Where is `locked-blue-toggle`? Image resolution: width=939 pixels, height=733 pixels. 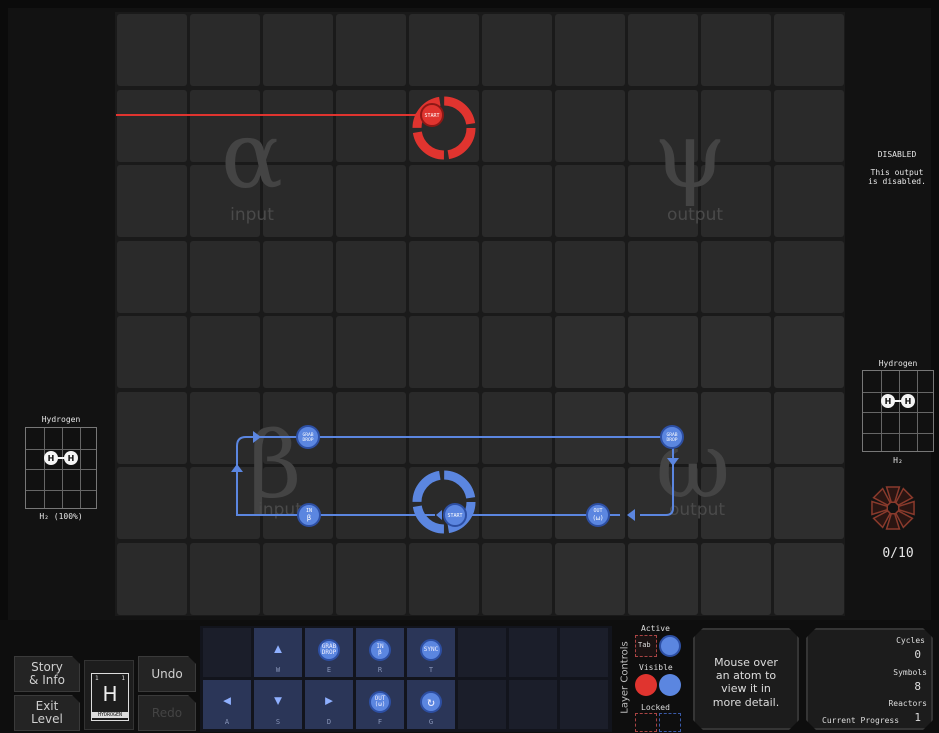
locked-blue-toggle is located at coordinates (670, 722).